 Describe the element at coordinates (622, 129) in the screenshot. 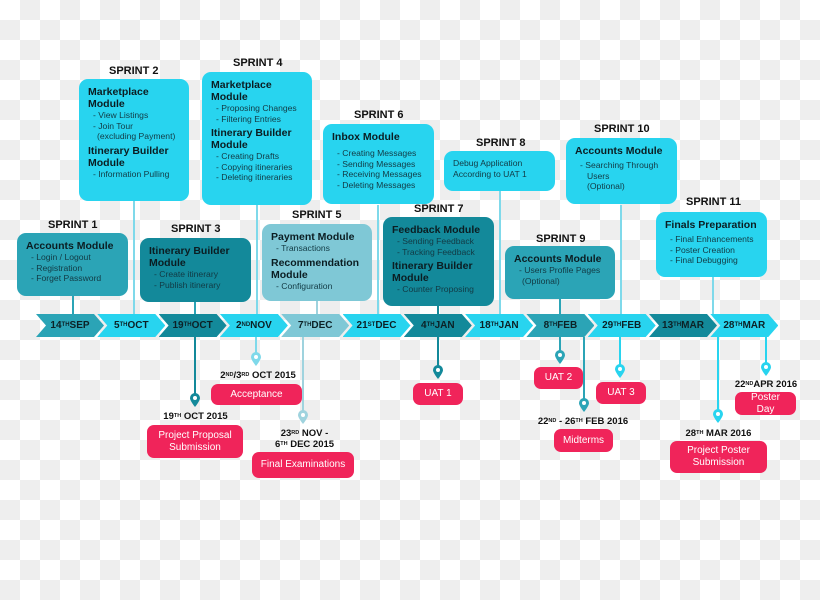

I see `sprint-10-label: SPRINT 10` at that location.